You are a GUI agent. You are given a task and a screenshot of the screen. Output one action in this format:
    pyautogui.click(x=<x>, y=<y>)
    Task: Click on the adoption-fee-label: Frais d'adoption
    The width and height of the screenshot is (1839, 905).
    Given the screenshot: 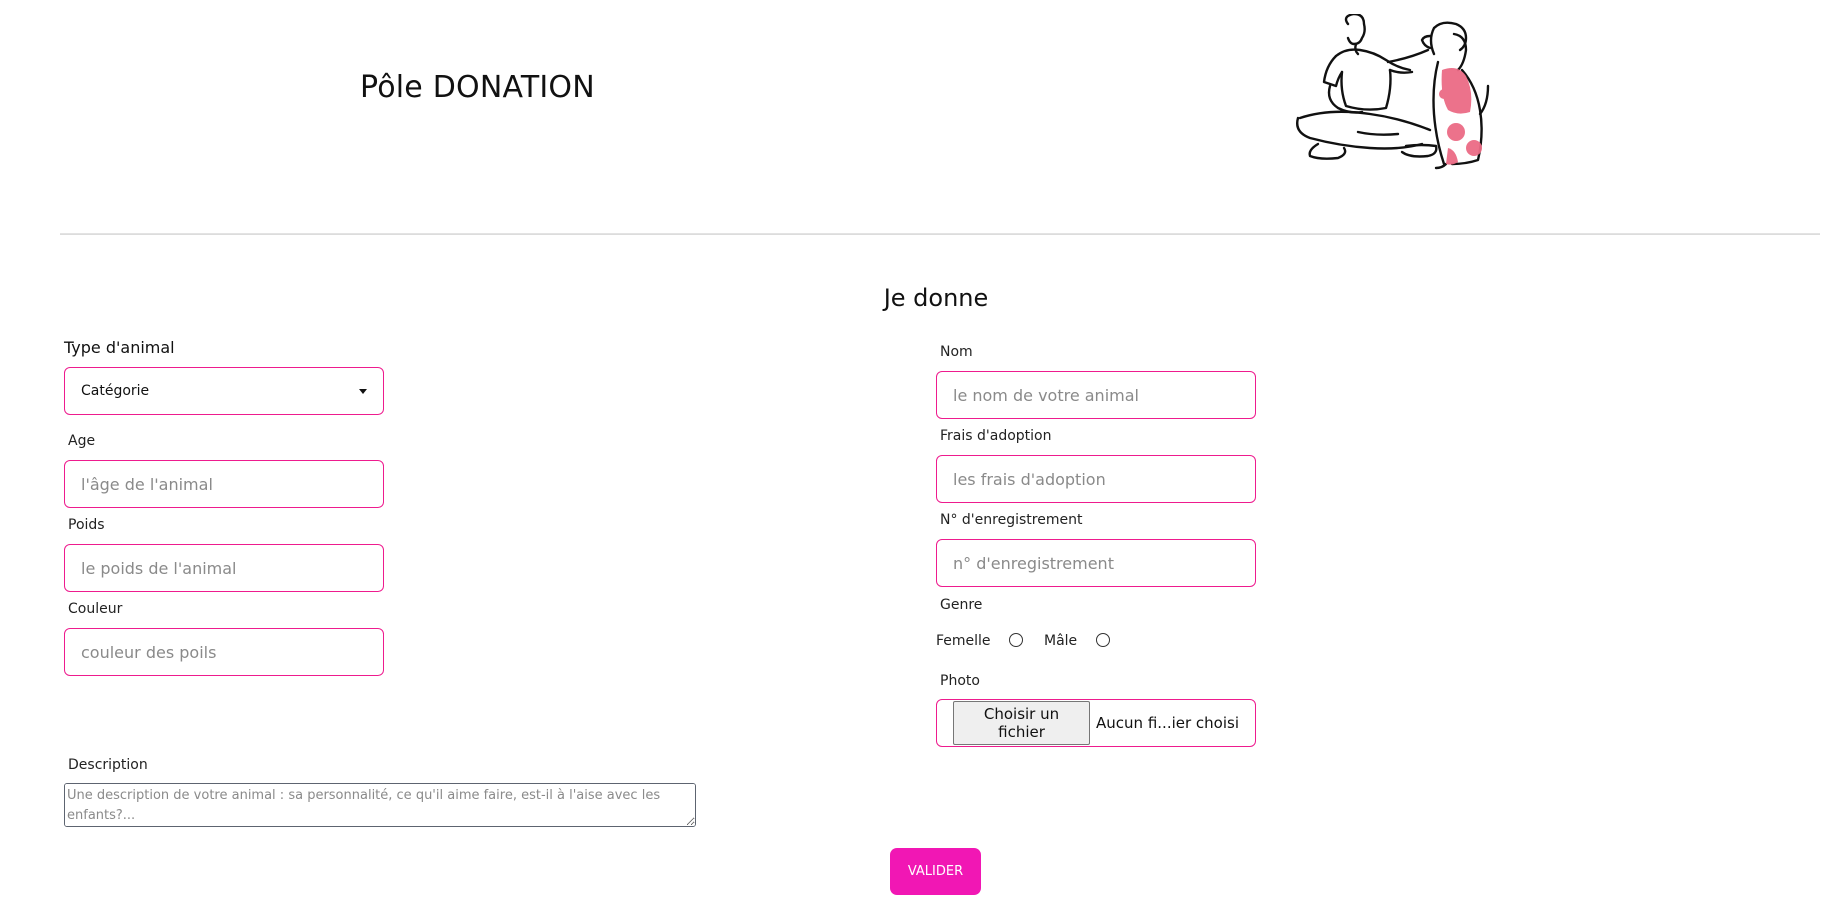 What is the action you would take?
    pyautogui.click(x=996, y=436)
    